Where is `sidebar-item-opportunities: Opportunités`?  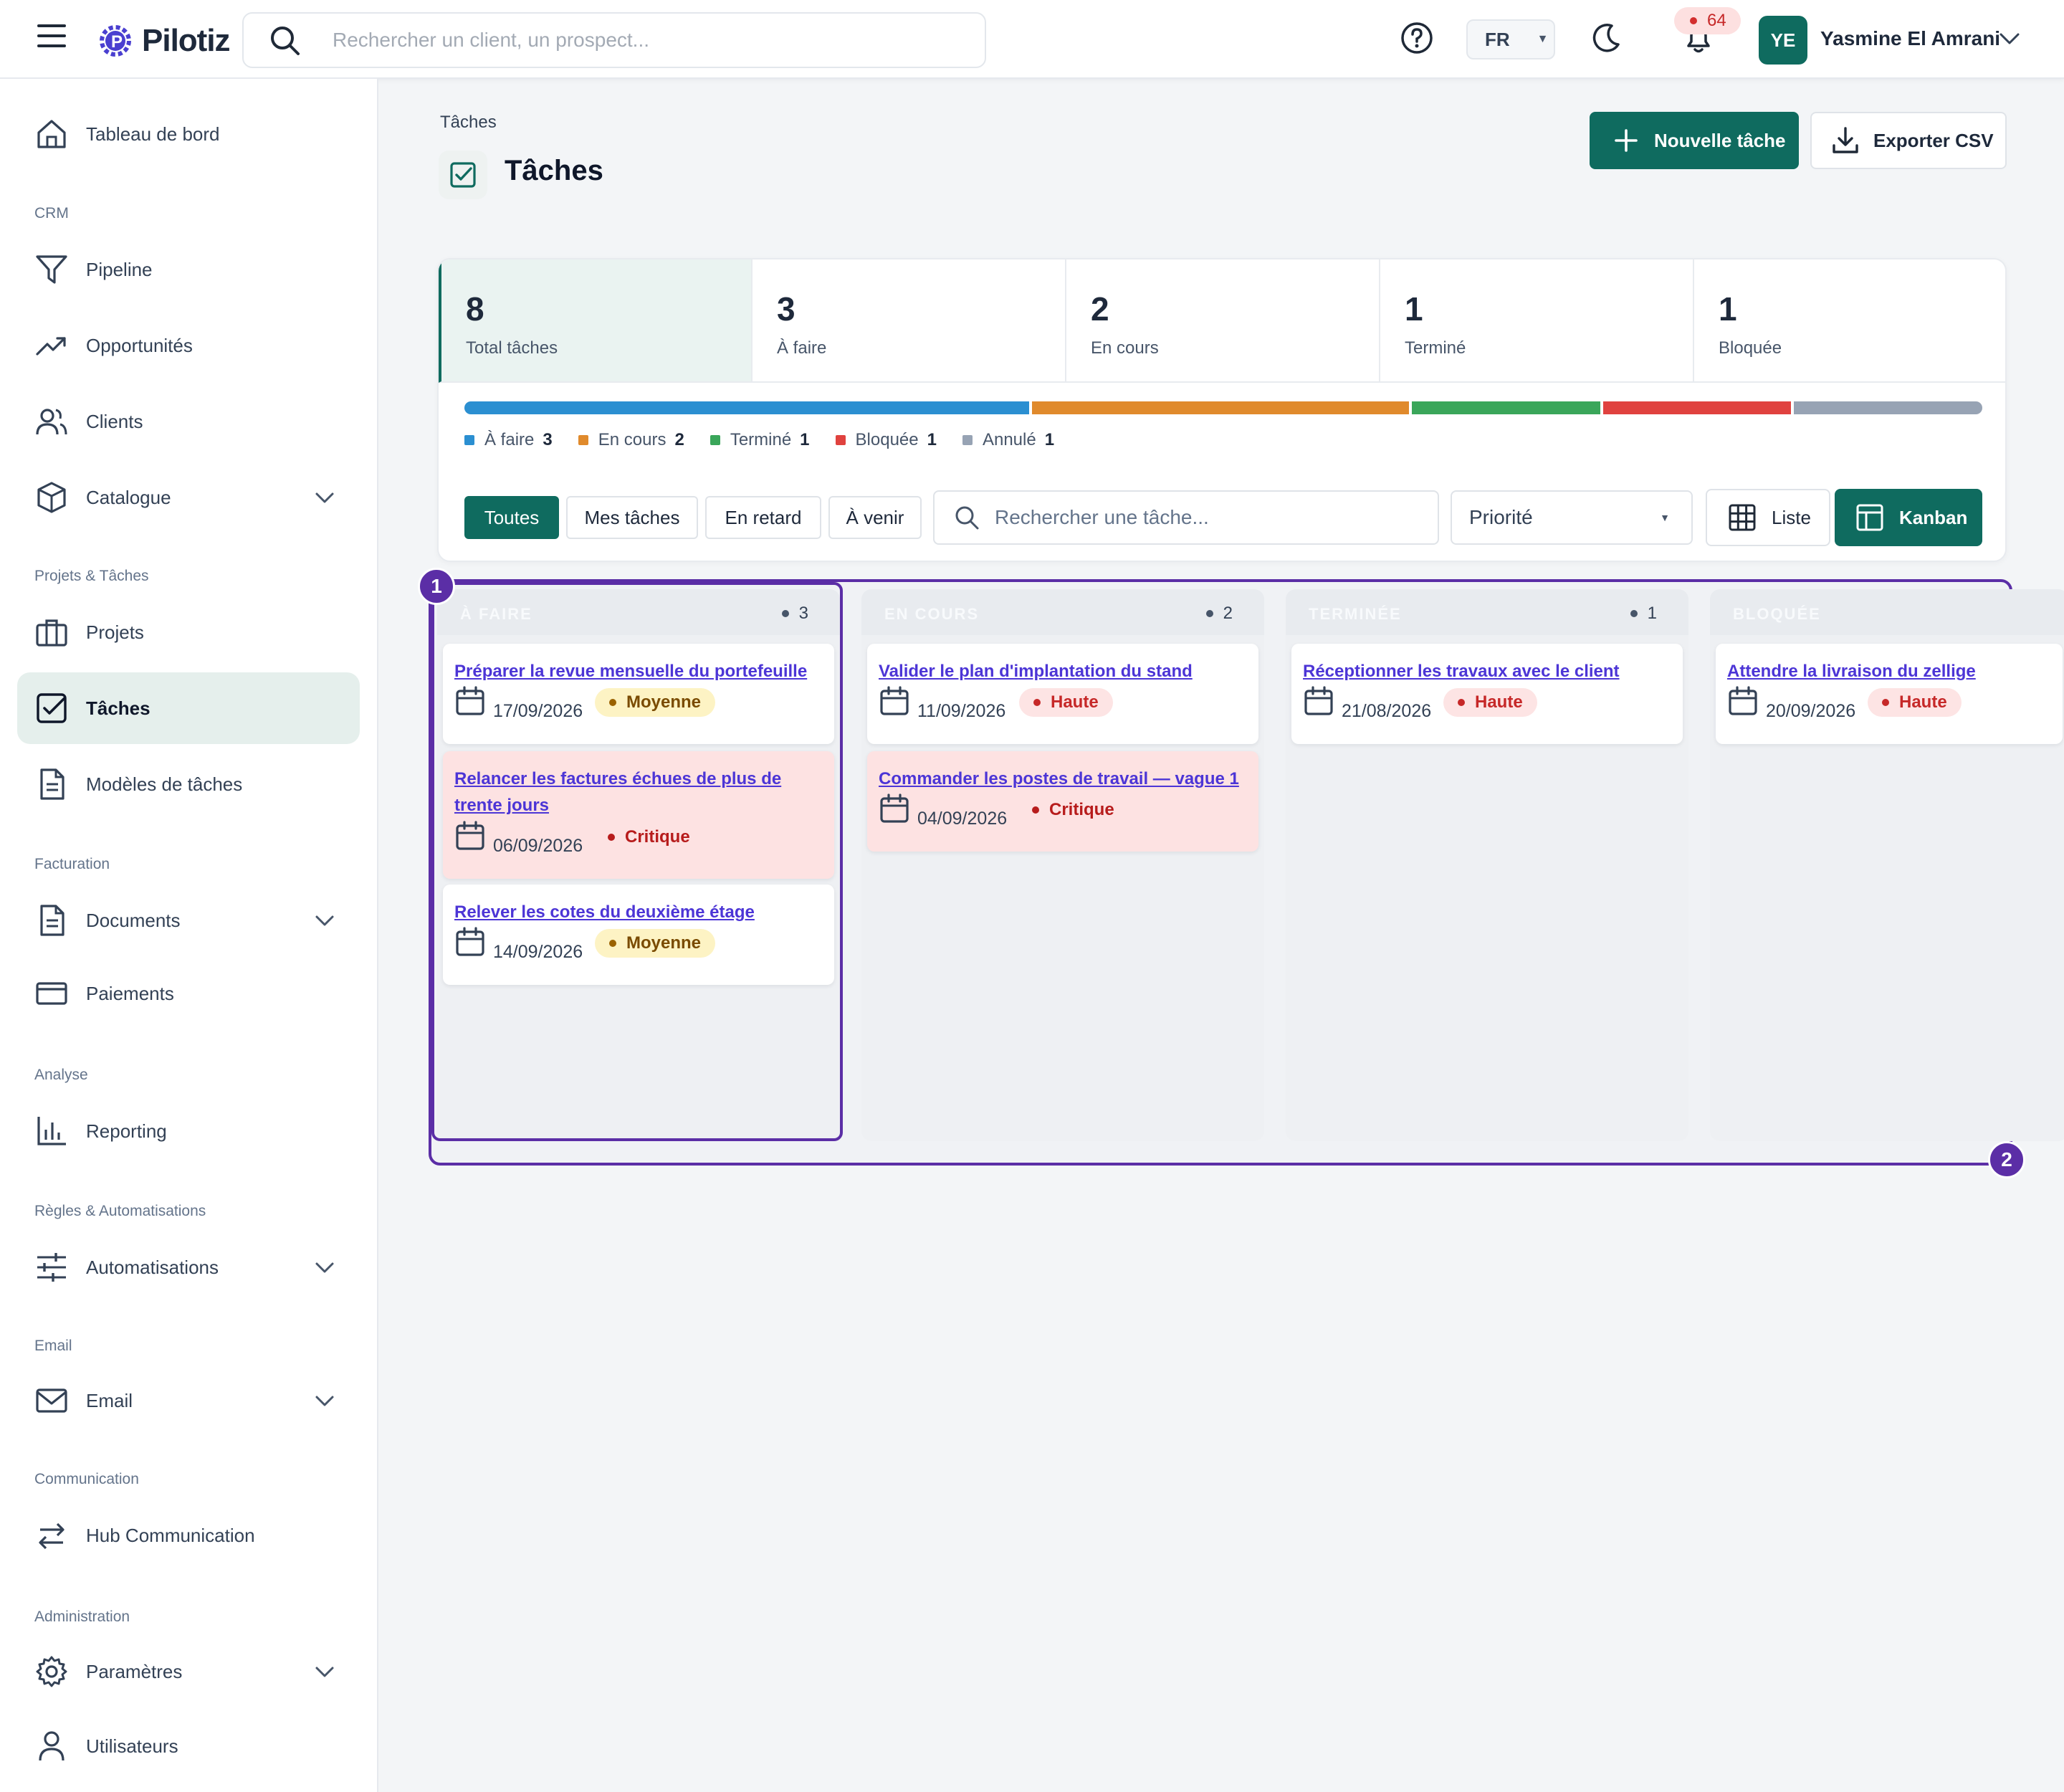
sidebar-item-opportunities: Opportunités is located at coordinates (188, 345).